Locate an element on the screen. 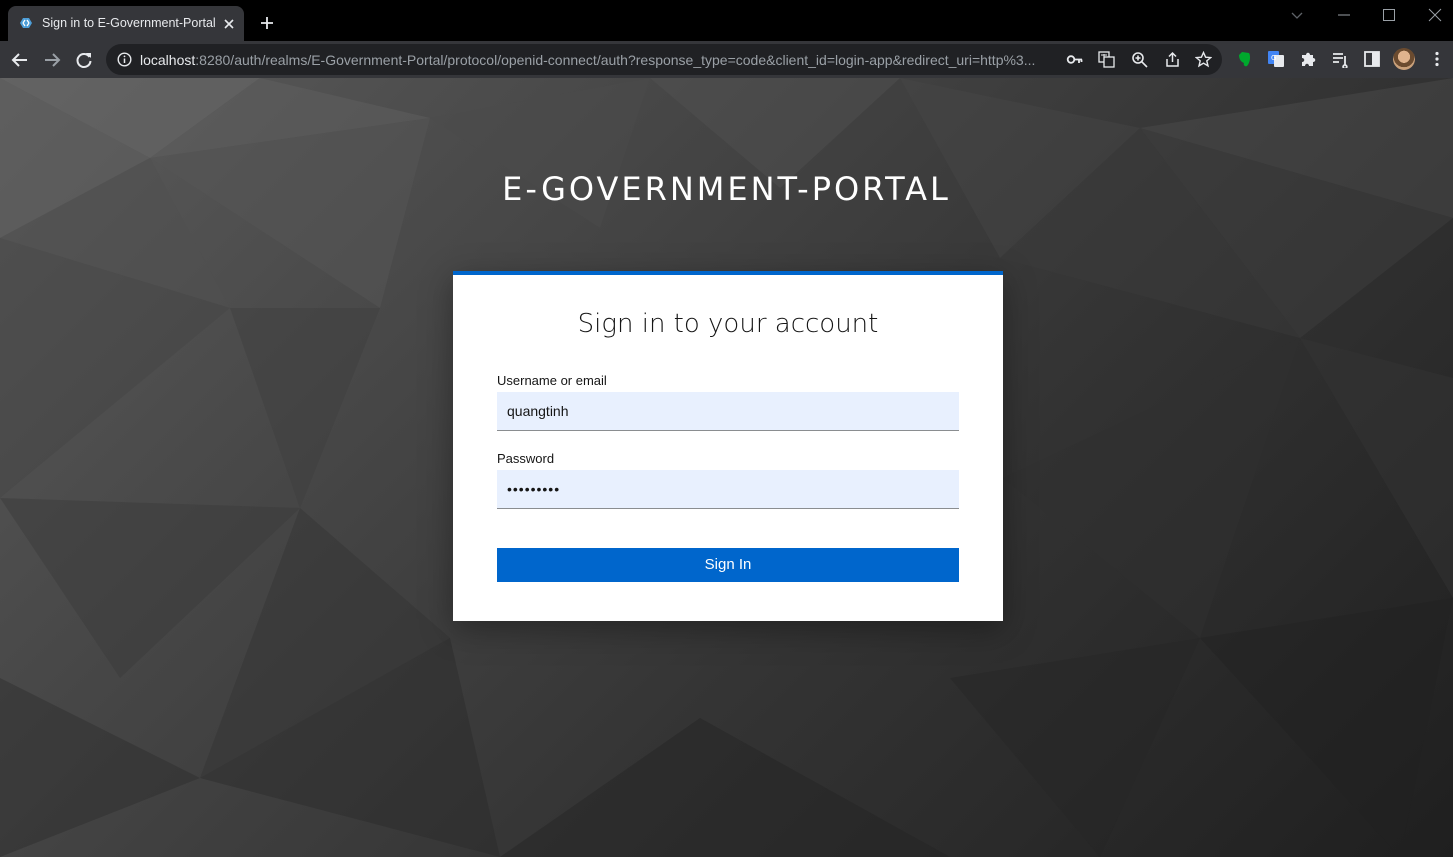  realm-title: E-GOVERNMENT-PORTAL is located at coordinates (726, 189).